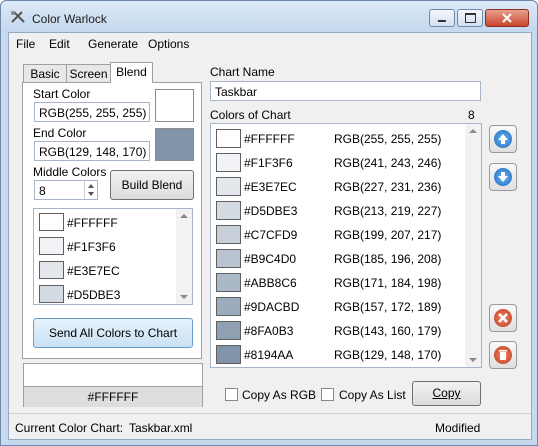 The image size is (538, 446). I want to click on start-color-swatch, so click(174, 105).